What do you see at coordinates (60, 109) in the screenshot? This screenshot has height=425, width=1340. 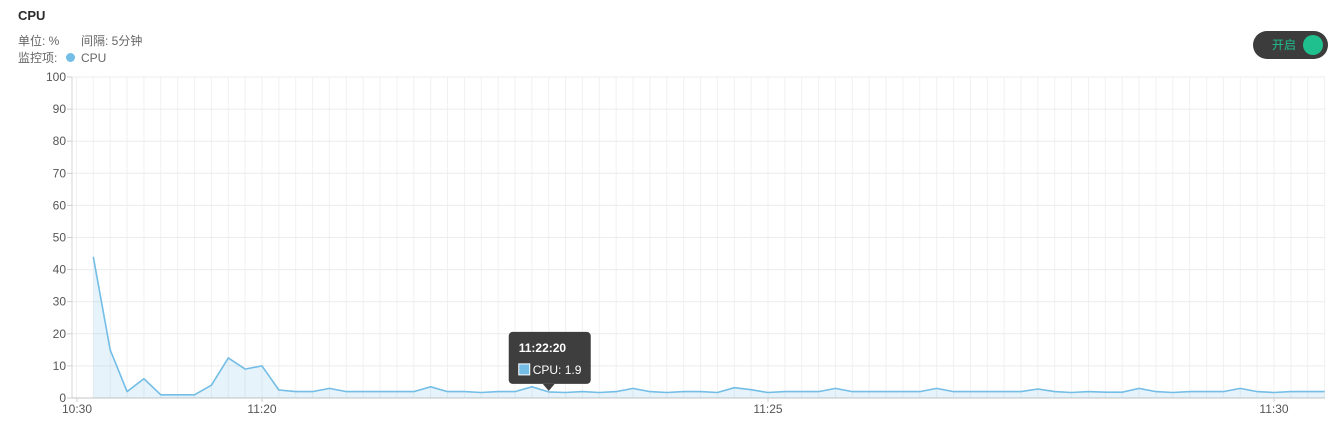 I see `y-tick-label: 90` at bounding box center [60, 109].